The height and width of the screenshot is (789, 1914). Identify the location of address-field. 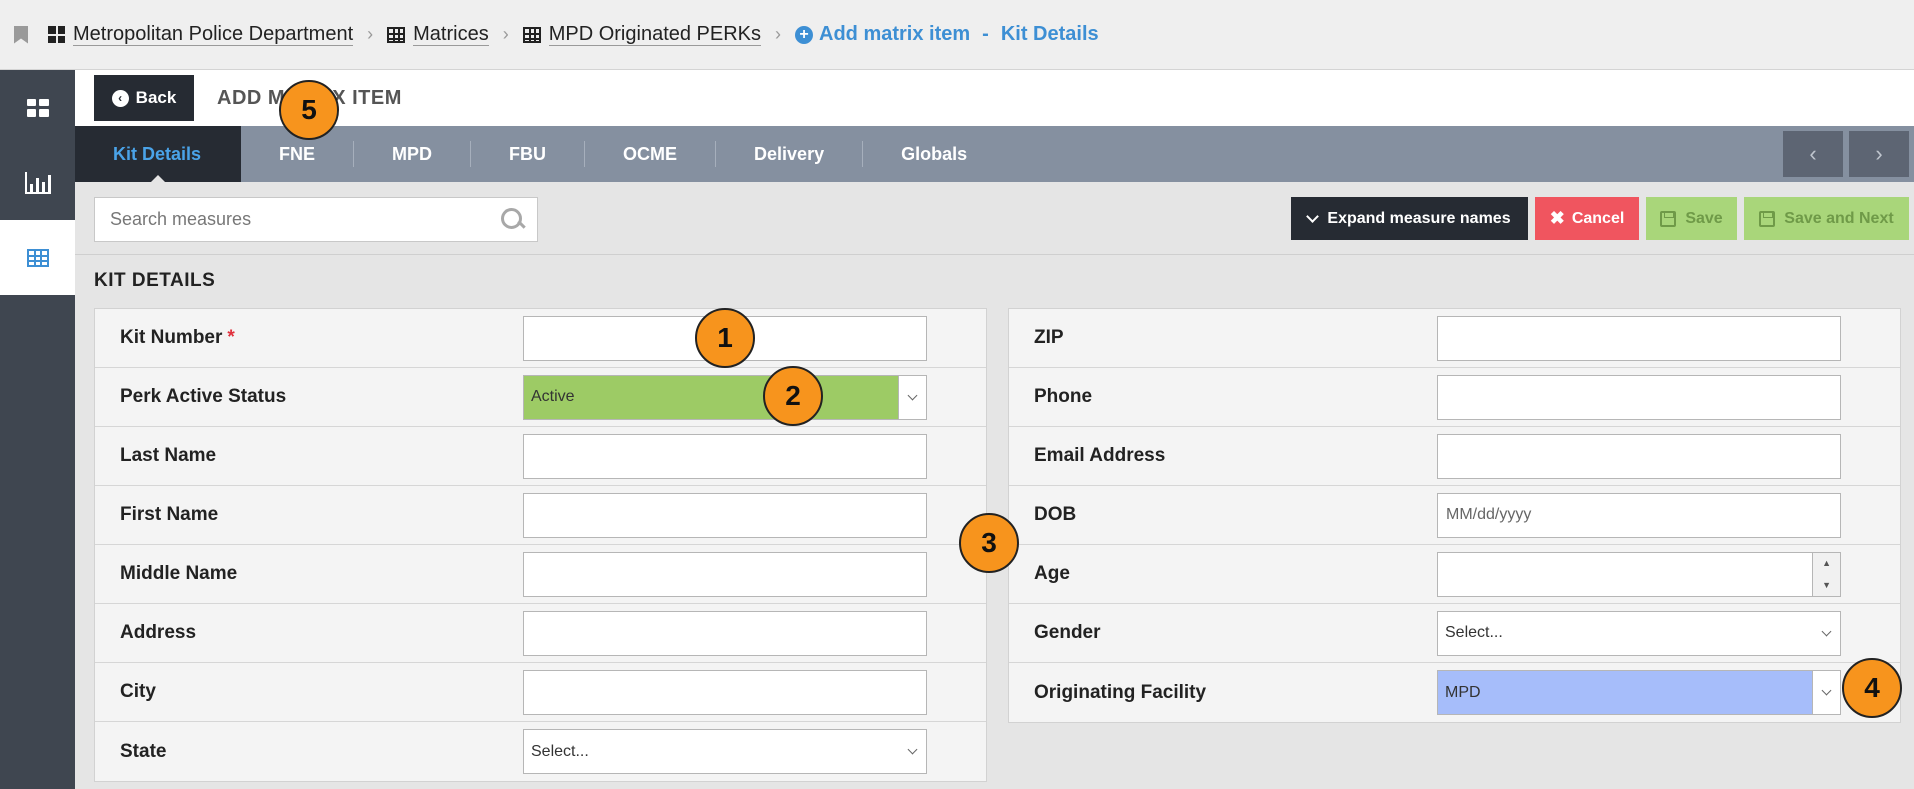
(725, 633).